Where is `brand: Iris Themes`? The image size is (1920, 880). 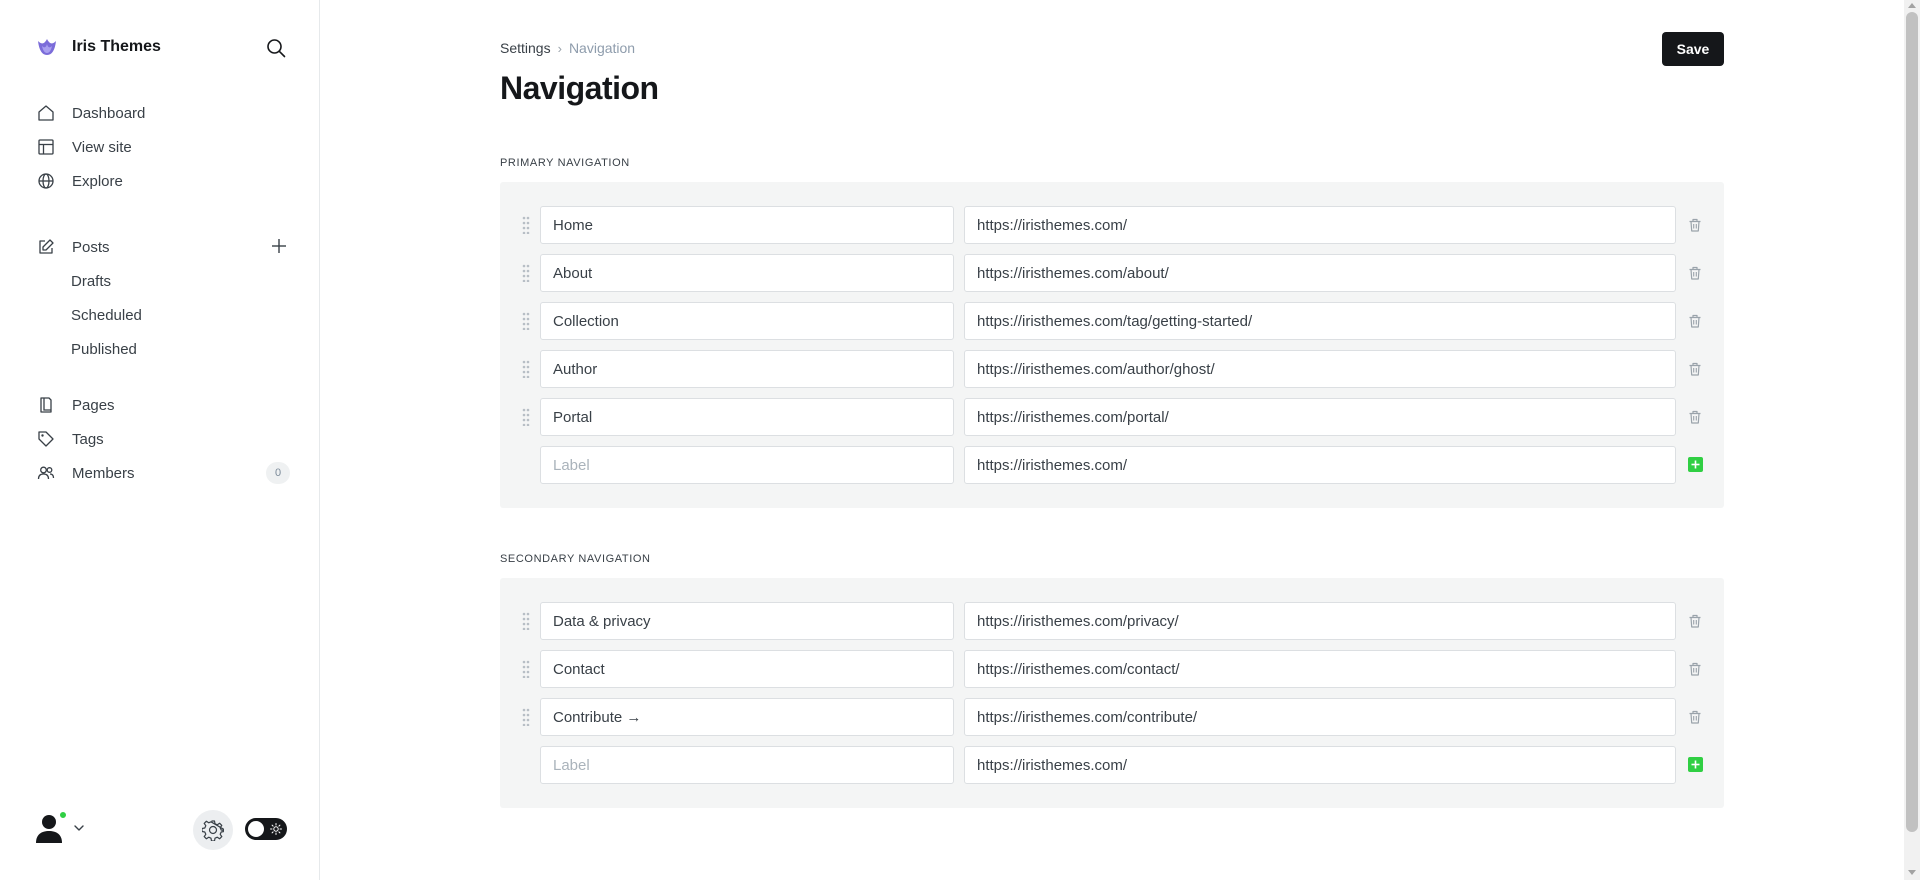 brand: Iris Themes is located at coordinates (98, 47).